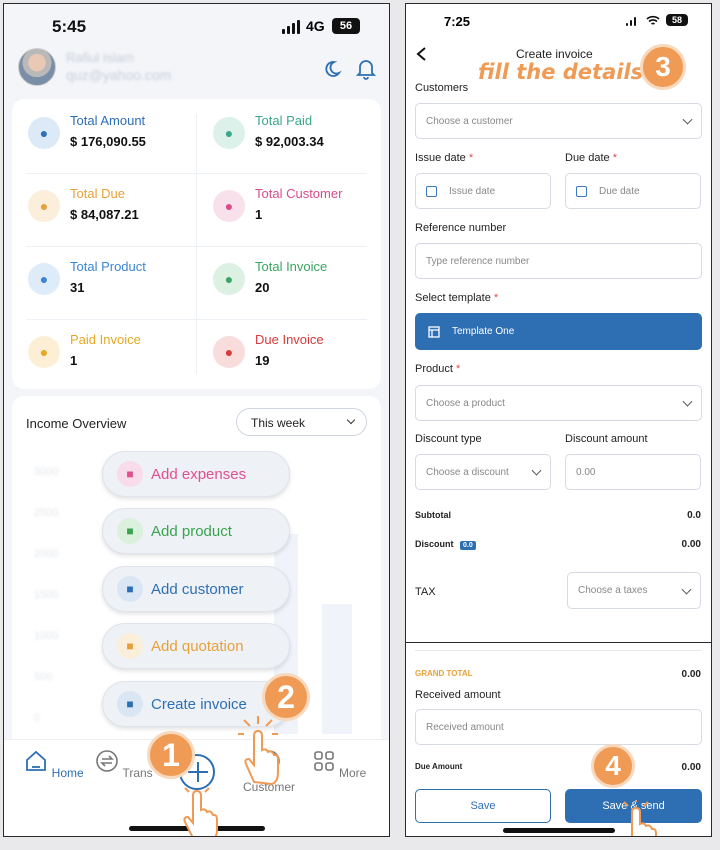 The width and height of the screenshot is (720, 850). Describe the element at coordinates (633, 191) in the screenshot. I see `due-date-input: Due date` at that location.